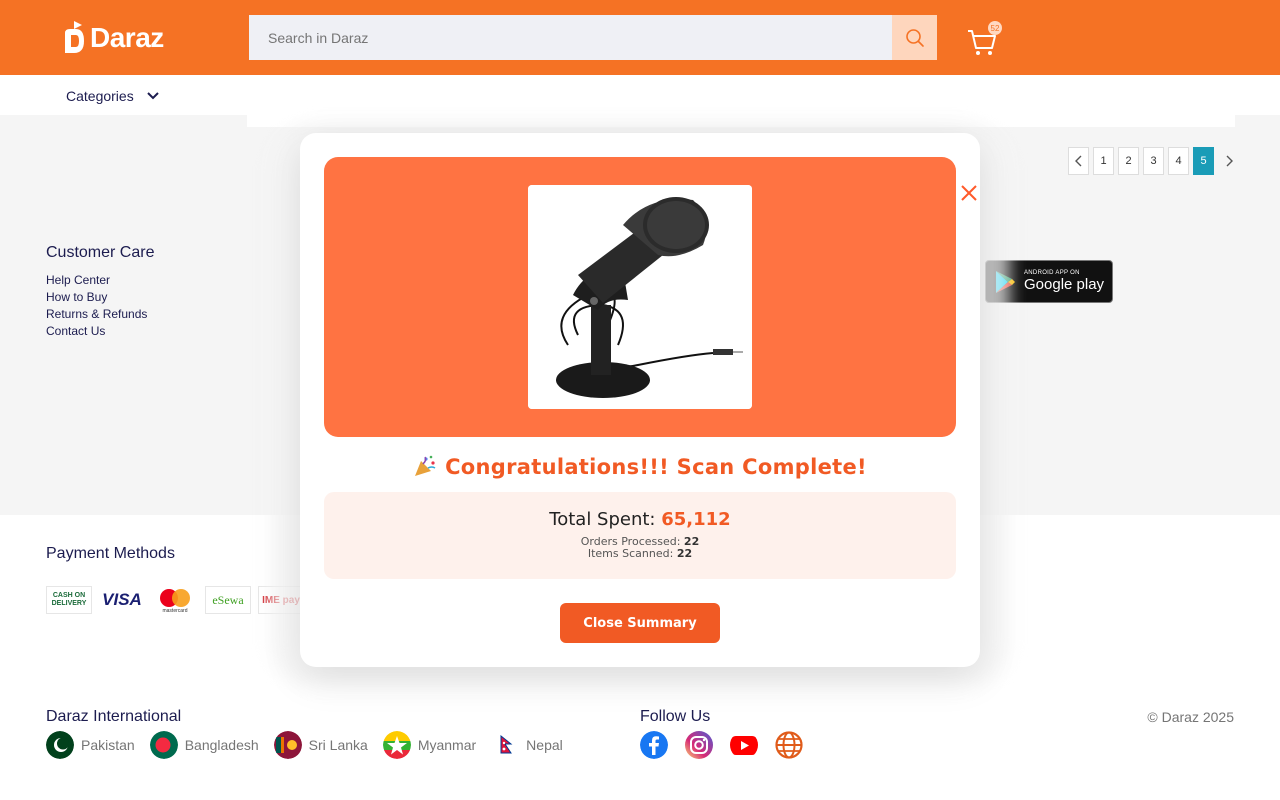 This screenshot has width=1280, height=800. Describe the element at coordinates (630, 553) in the screenshot. I see `items-scanned-label: Items Scanned:` at that location.